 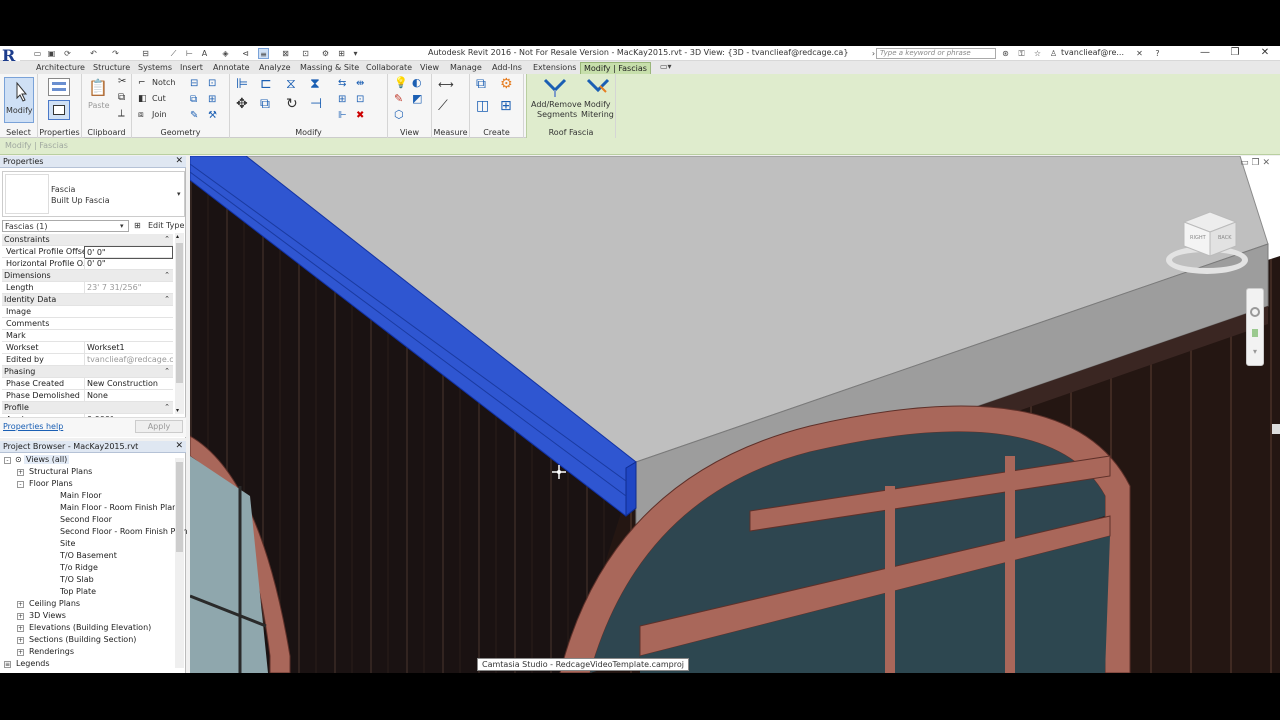 I want to click on properties-scrollbar: ▴ ▾, so click(x=179, y=323).